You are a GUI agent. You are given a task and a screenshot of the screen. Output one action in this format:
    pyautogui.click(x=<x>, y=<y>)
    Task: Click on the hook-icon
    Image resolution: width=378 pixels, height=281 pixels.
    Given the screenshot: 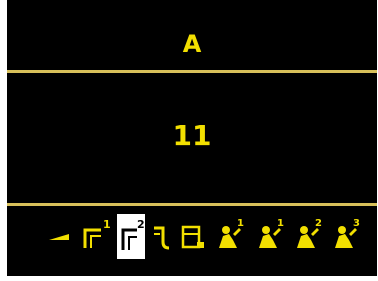 What is the action you would take?
    pyautogui.click(x=162, y=236)
    